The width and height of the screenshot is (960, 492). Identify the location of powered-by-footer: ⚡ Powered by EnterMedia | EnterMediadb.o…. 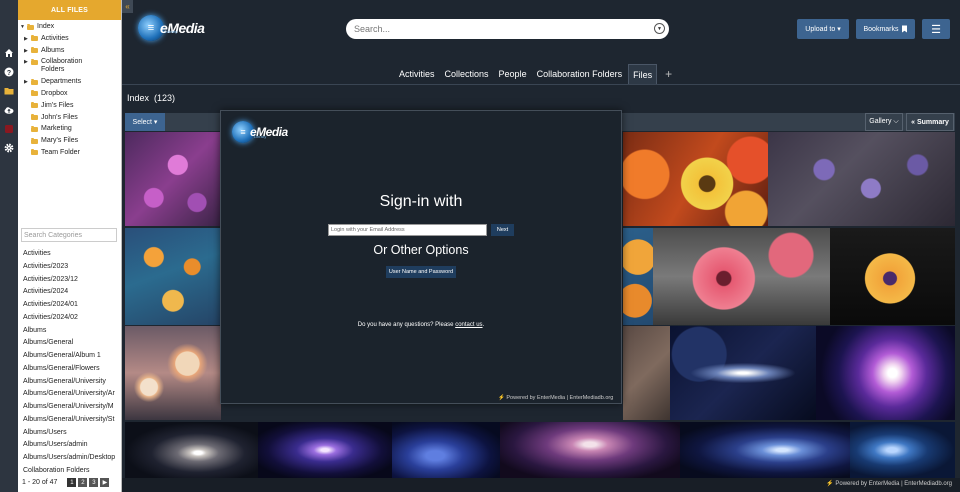
(889, 483).